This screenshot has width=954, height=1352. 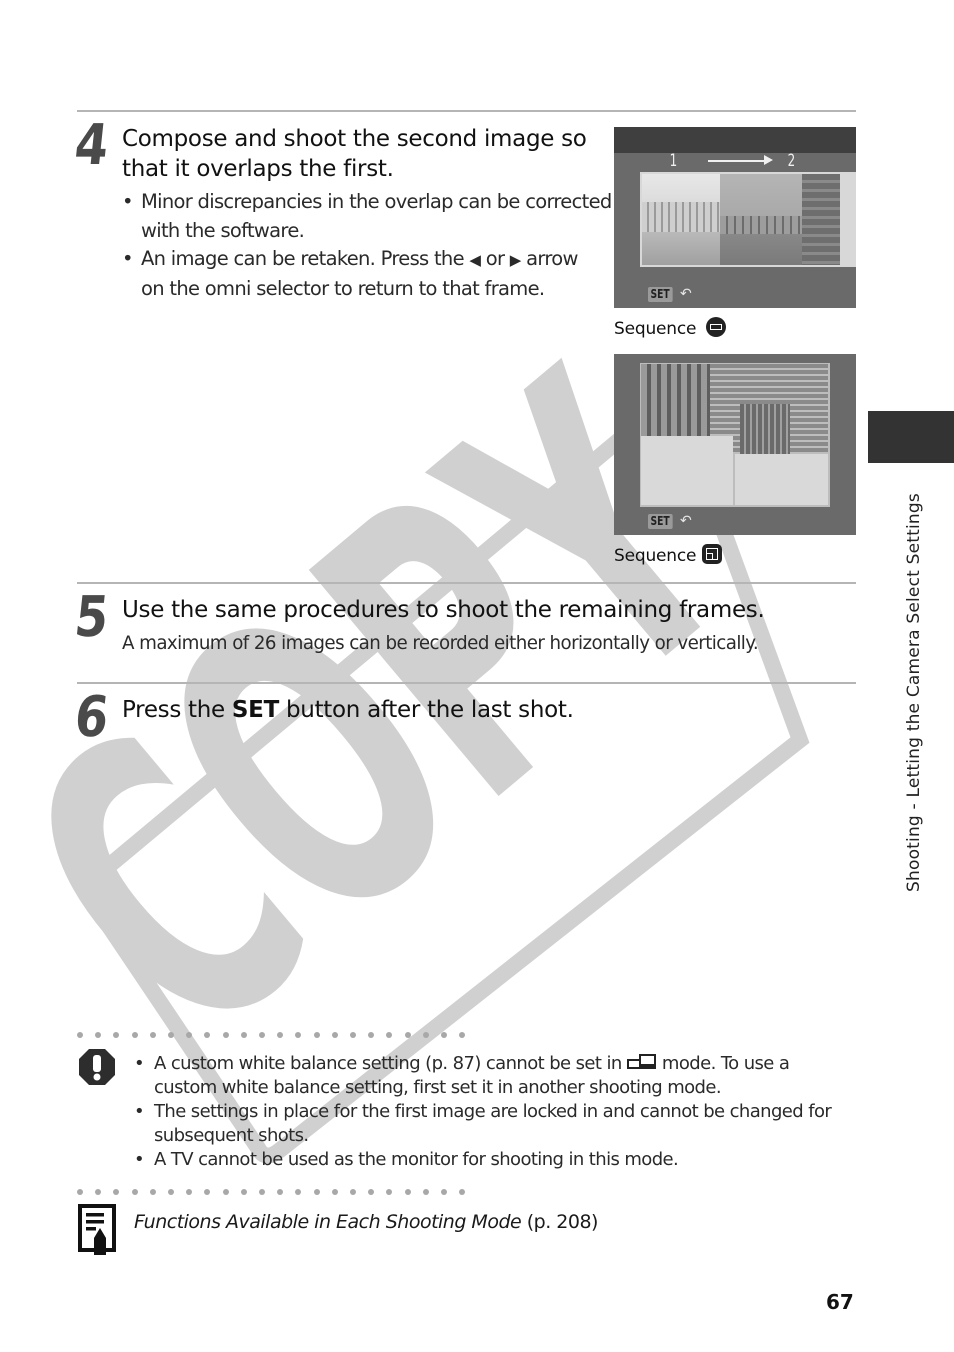 I want to click on camera-screen-clockwise: SET ↶, so click(x=735, y=444).